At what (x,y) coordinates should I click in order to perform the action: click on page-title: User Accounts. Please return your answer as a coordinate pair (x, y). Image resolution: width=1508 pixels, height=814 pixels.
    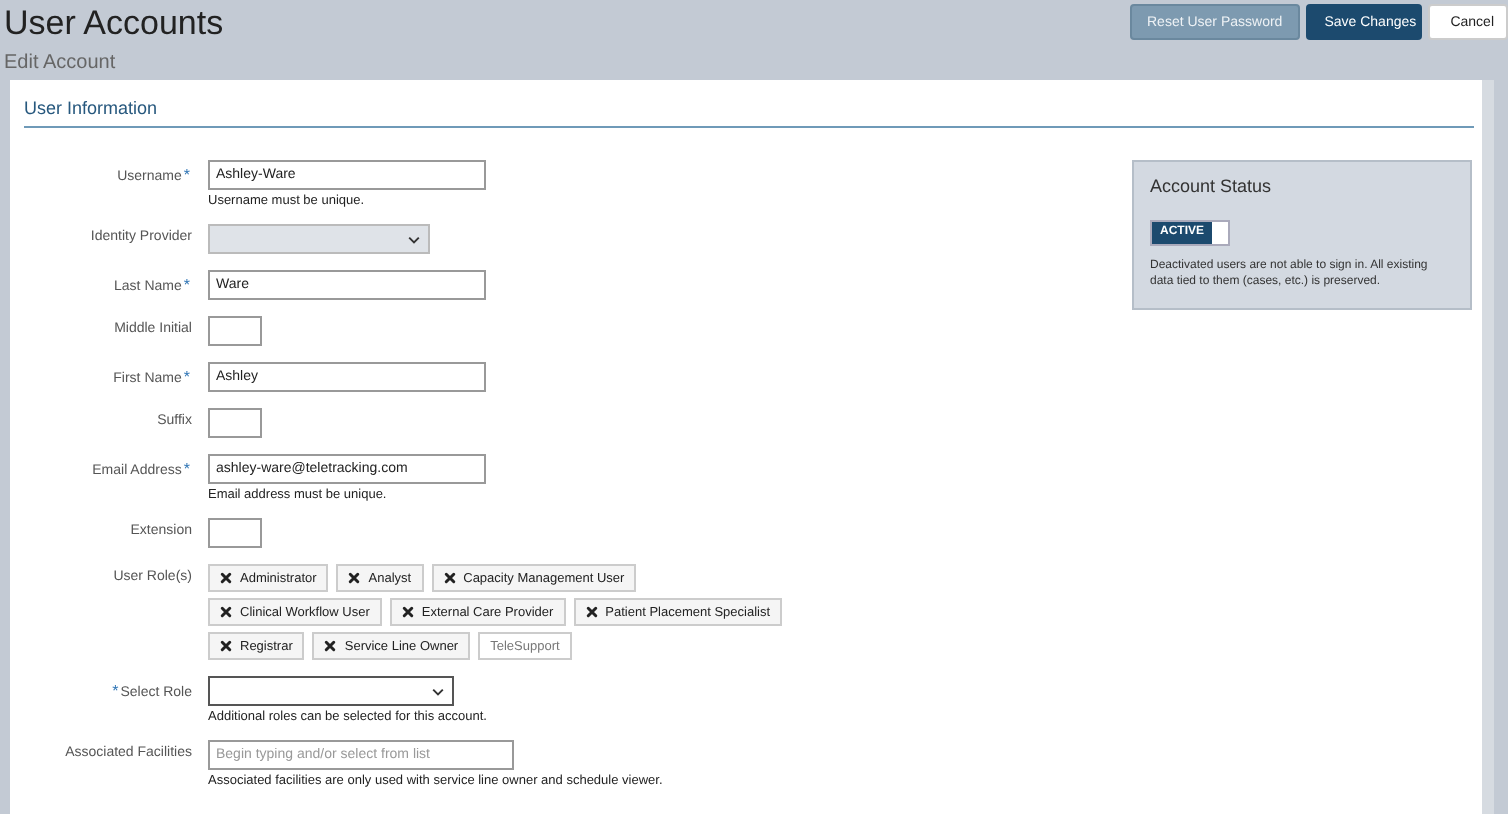
    Looking at the image, I should click on (114, 24).